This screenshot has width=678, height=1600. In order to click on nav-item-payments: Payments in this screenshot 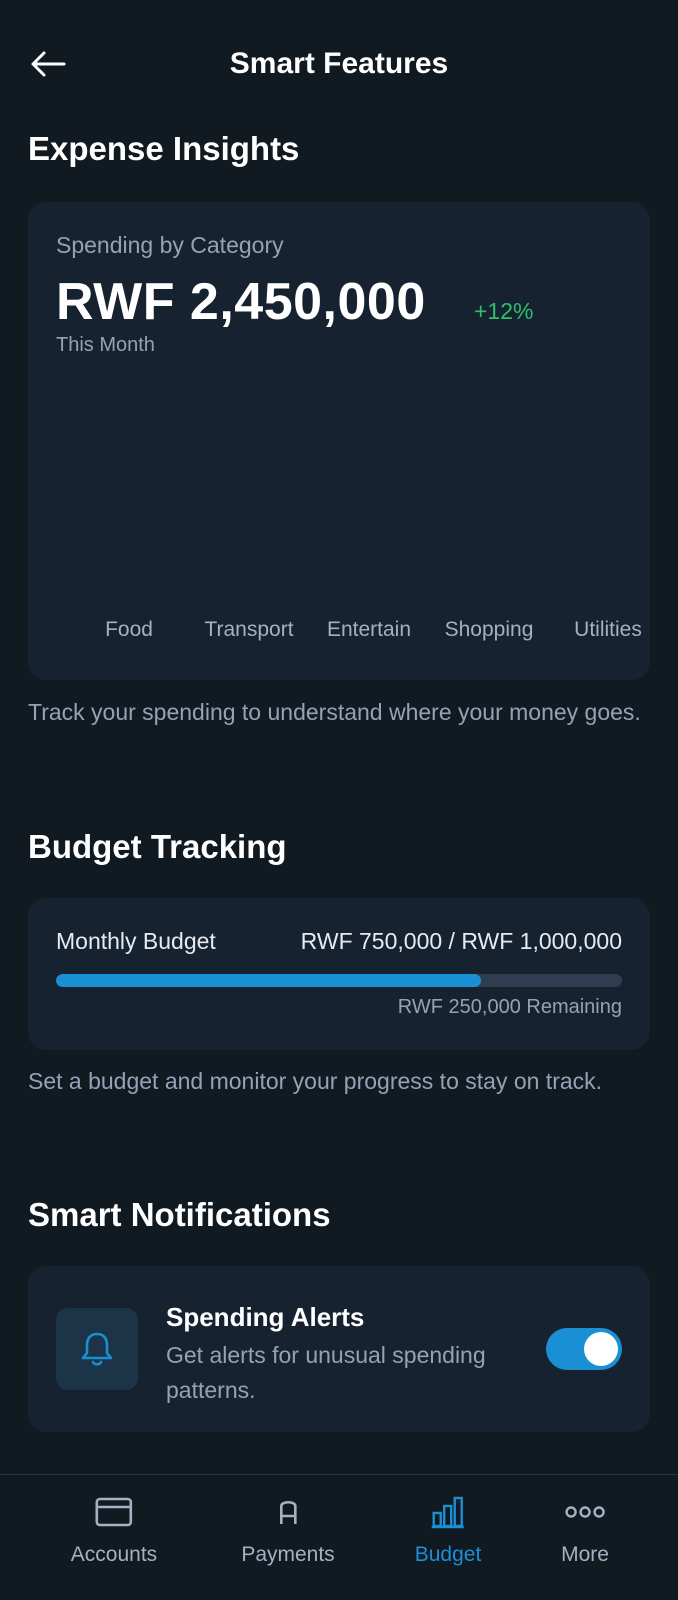, I will do `click(288, 1537)`.